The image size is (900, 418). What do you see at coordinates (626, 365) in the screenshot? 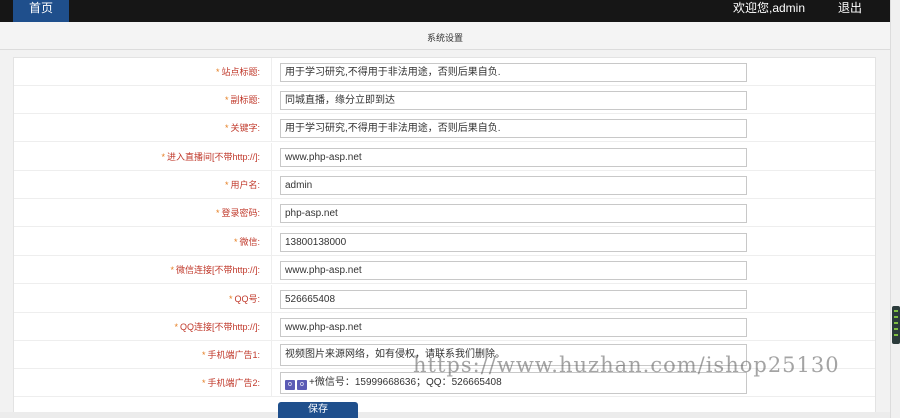
I see `watermark-text: https://www.huzhan.com/ishop25130` at bounding box center [626, 365].